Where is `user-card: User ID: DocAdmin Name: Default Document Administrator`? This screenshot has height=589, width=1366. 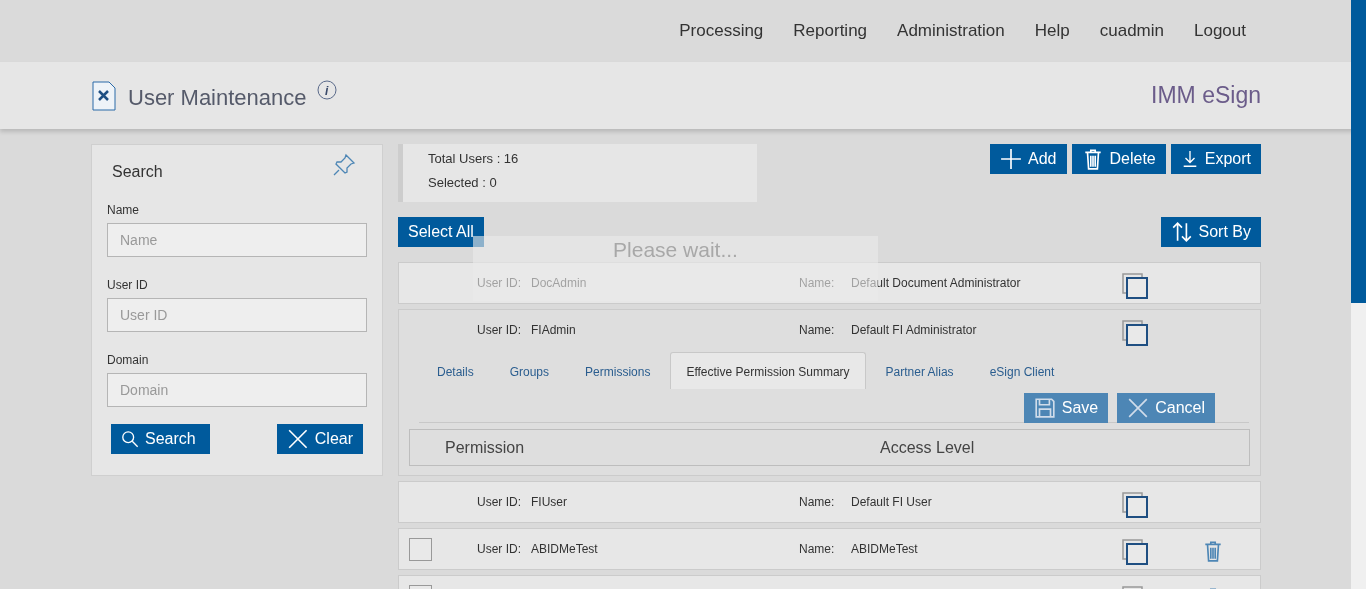
user-card: User ID: DocAdmin Name: Default Document Administrator is located at coordinates (829, 283).